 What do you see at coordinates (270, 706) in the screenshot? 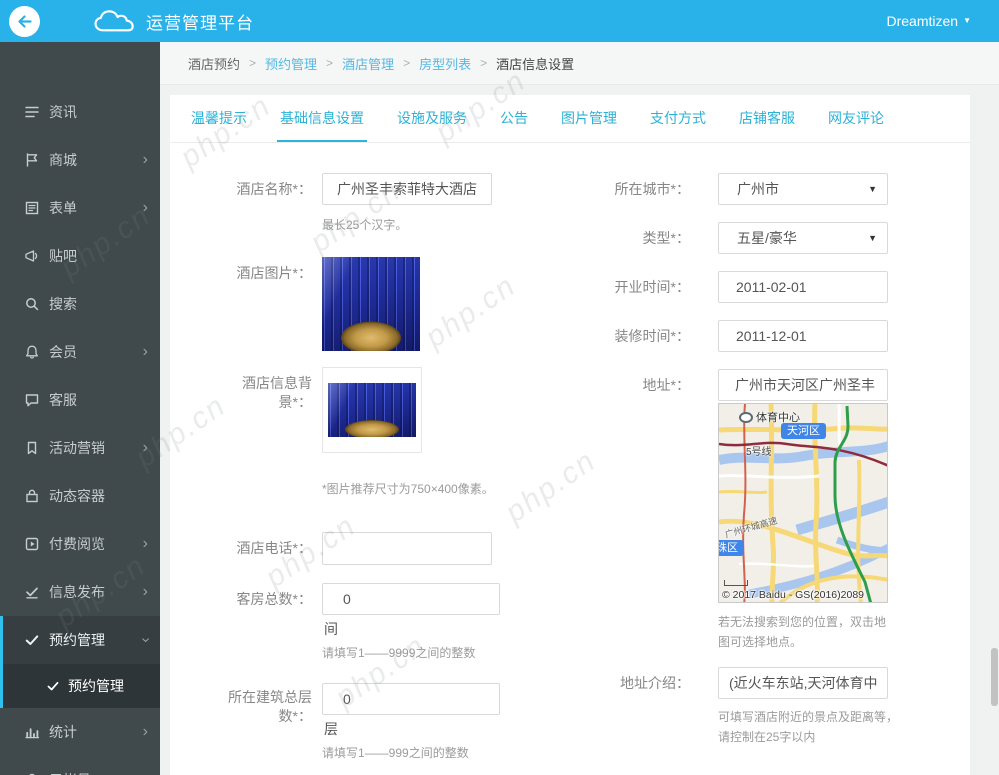
I see `floor-count-label: 所在建筑总层数*：` at bounding box center [270, 706].